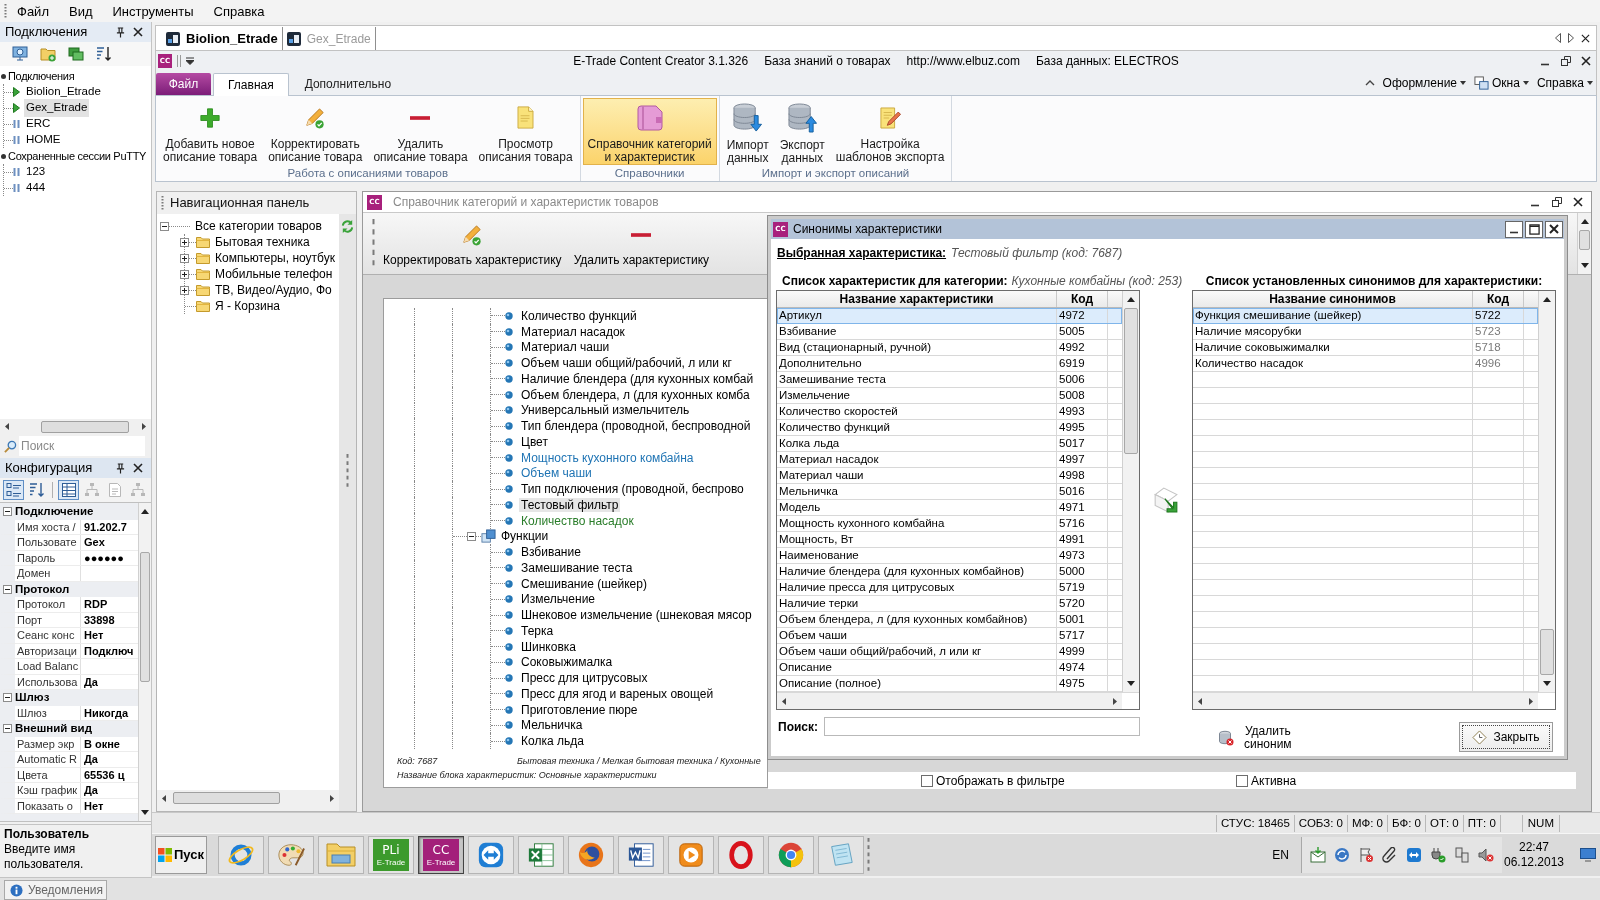  I want to click on pin-icon, so click(120, 468).